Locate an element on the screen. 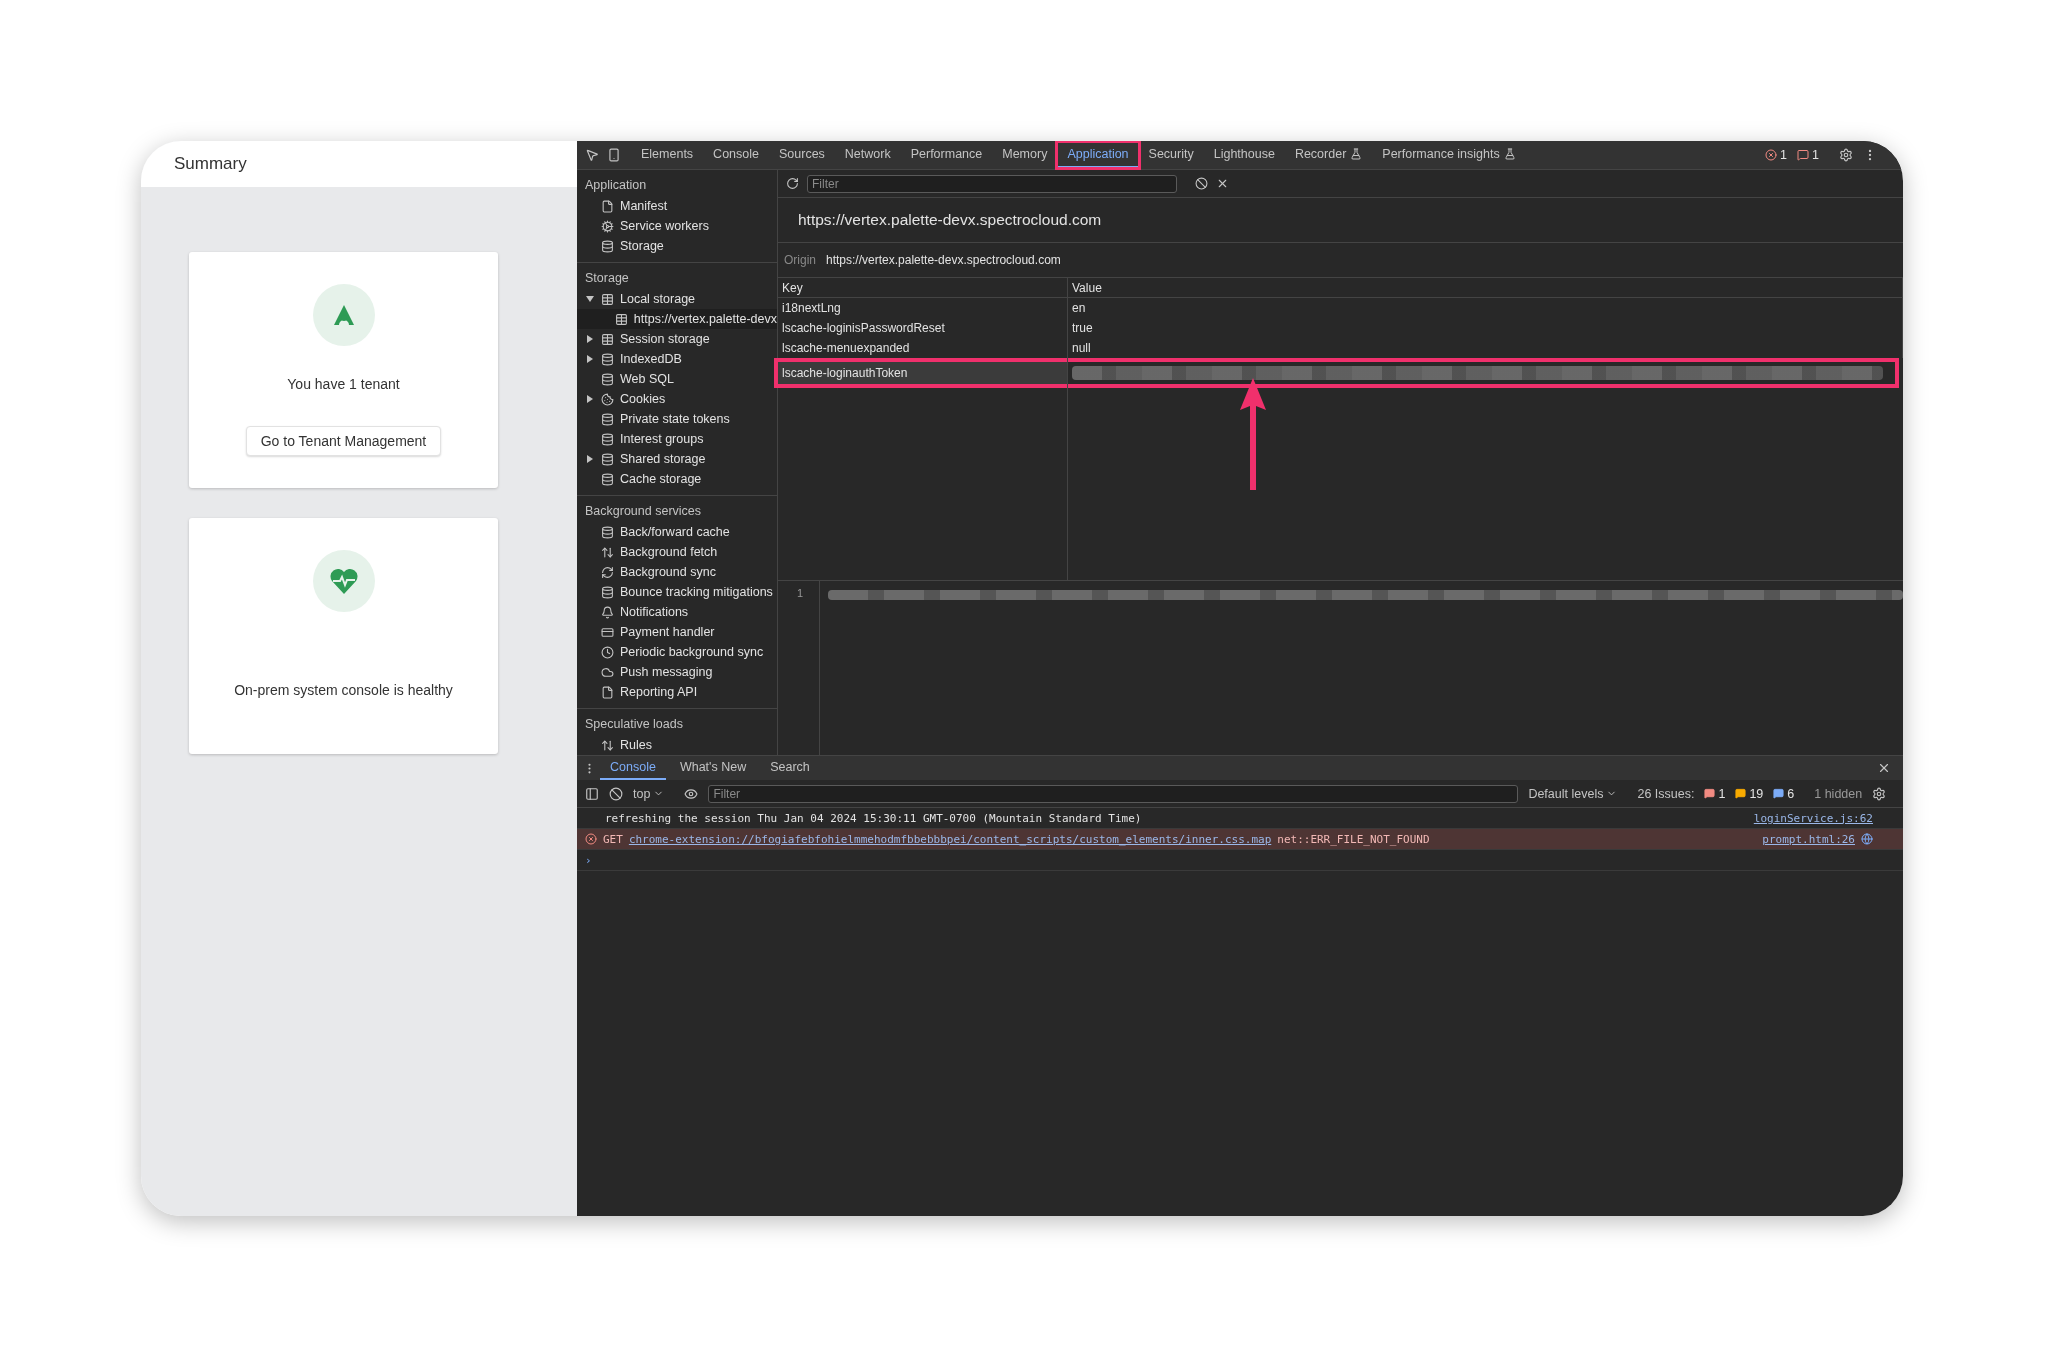 The image size is (2048, 1360). drawer-tab: Search is located at coordinates (790, 768).